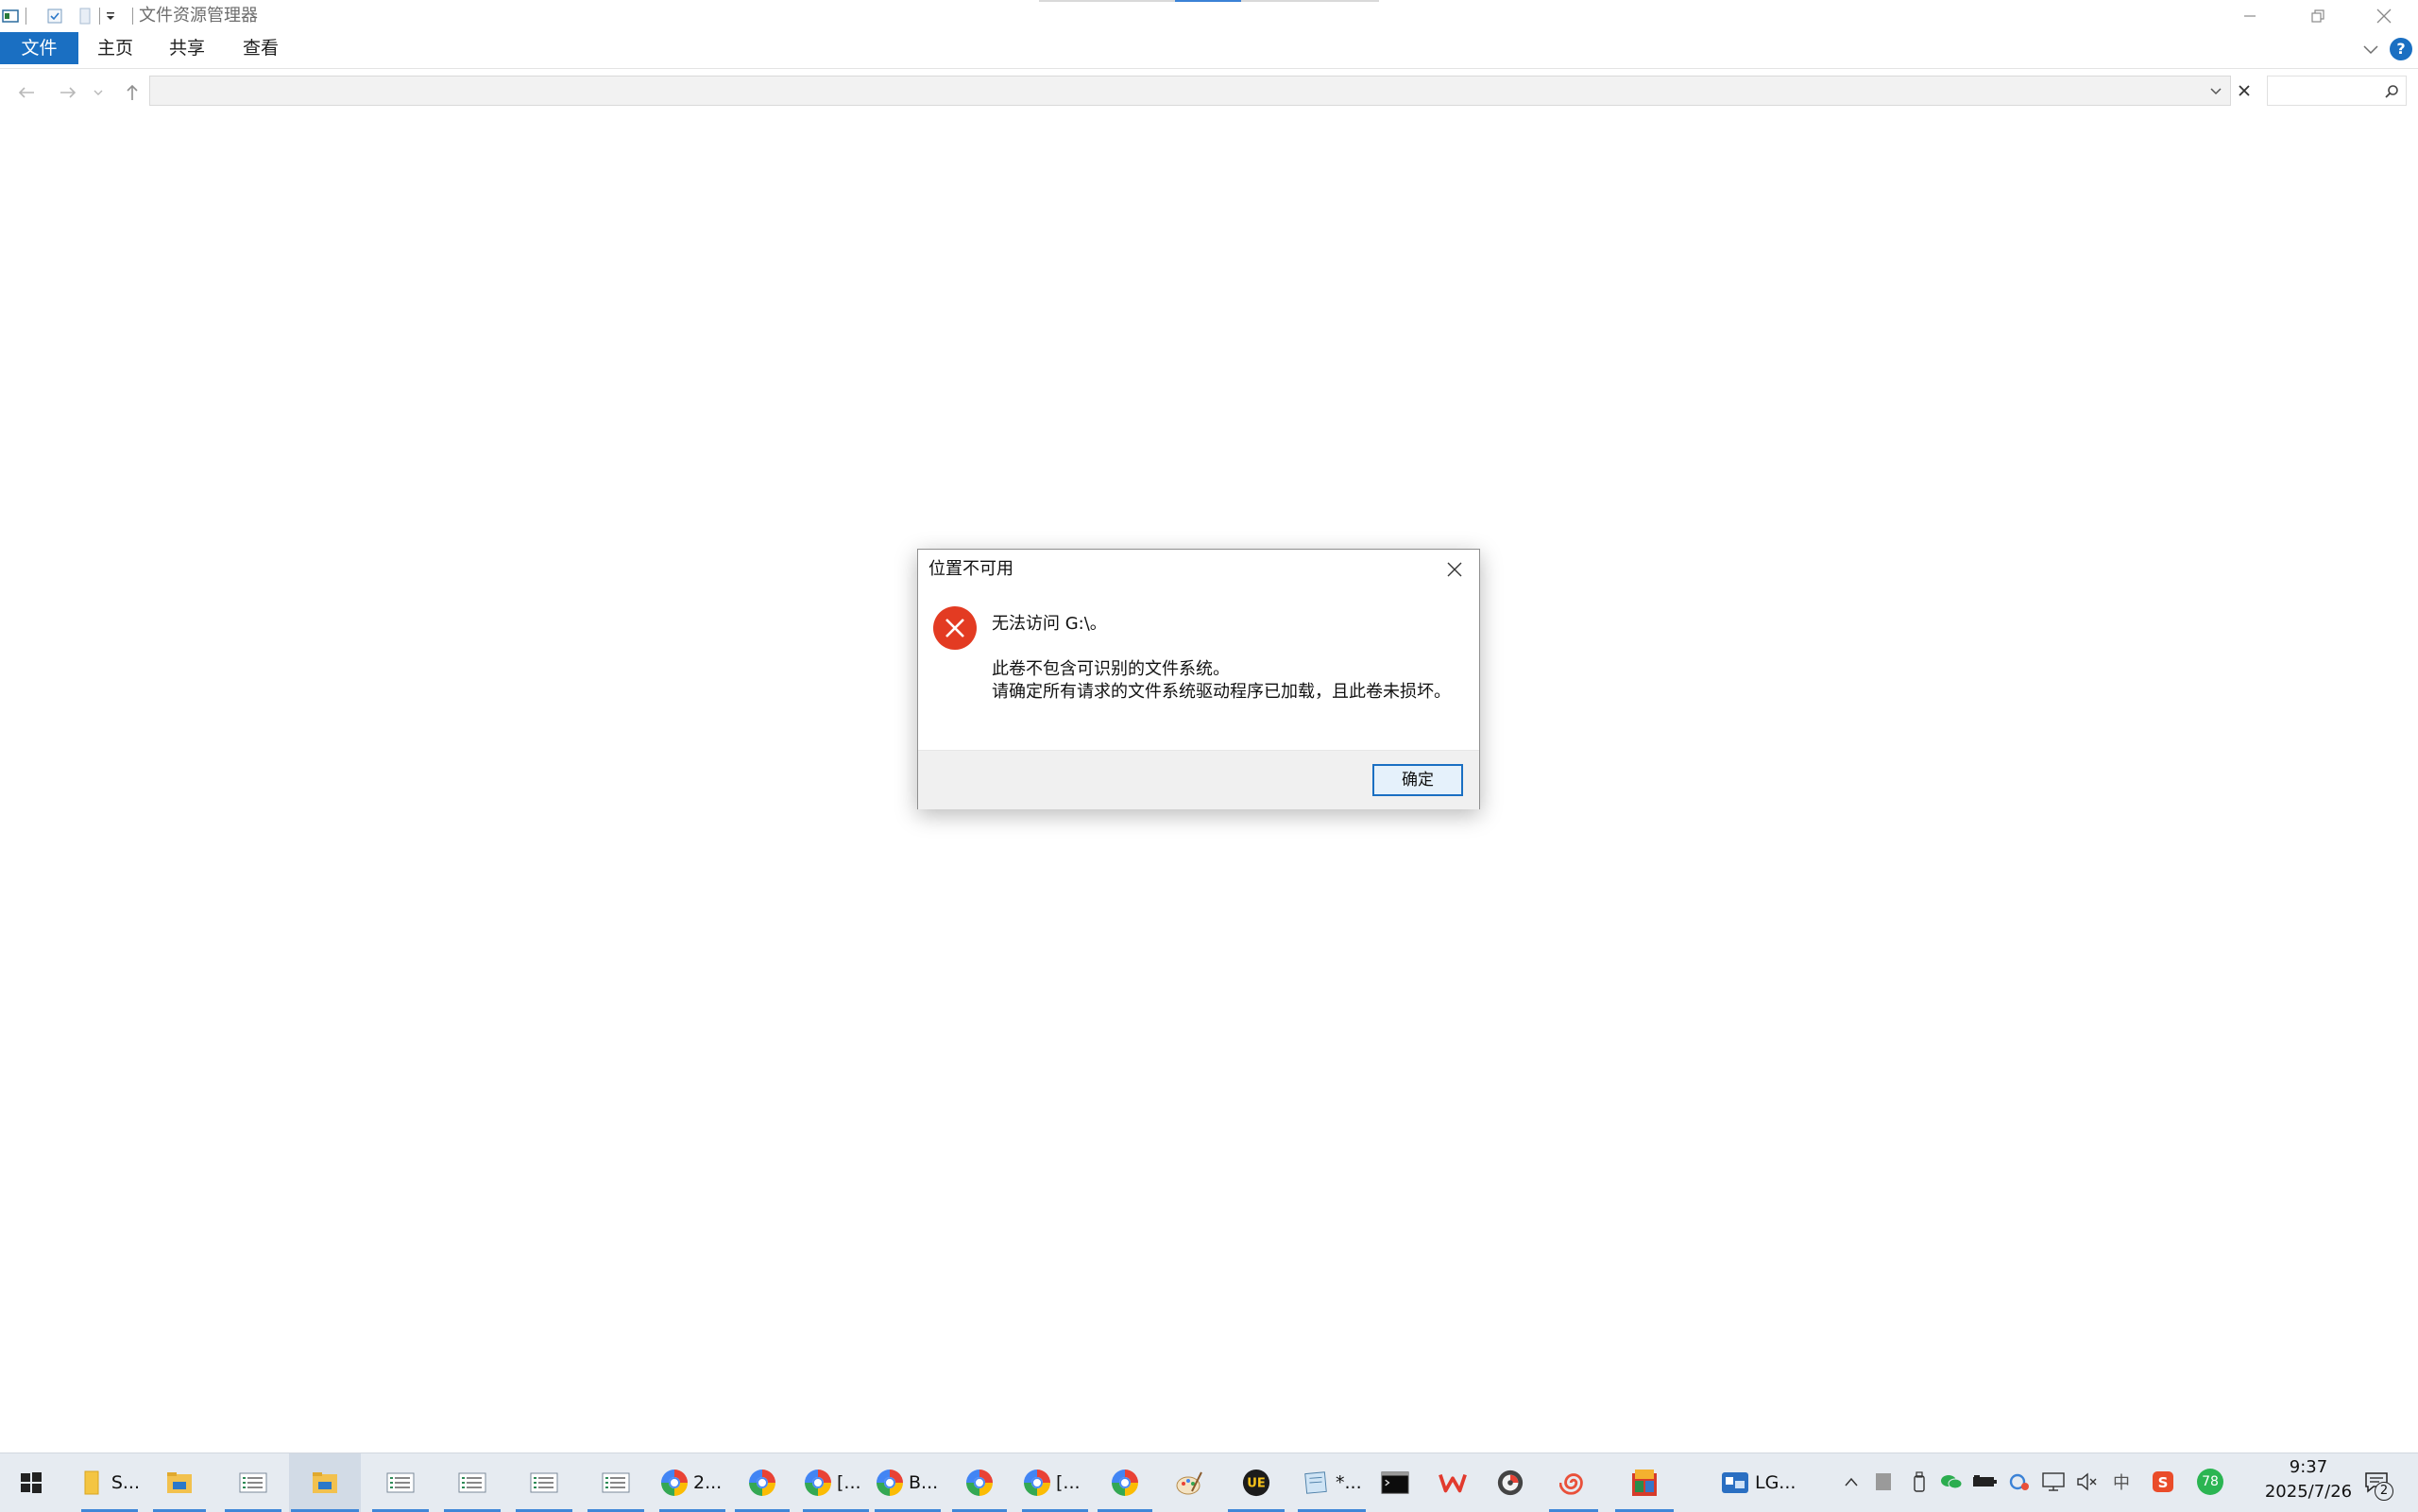 The height and width of the screenshot is (1512, 2418). What do you see at coordinates (2308, 1467) in the screenshot?
I see `clock-time: 9:37` at bounding box center [2308, 1467].